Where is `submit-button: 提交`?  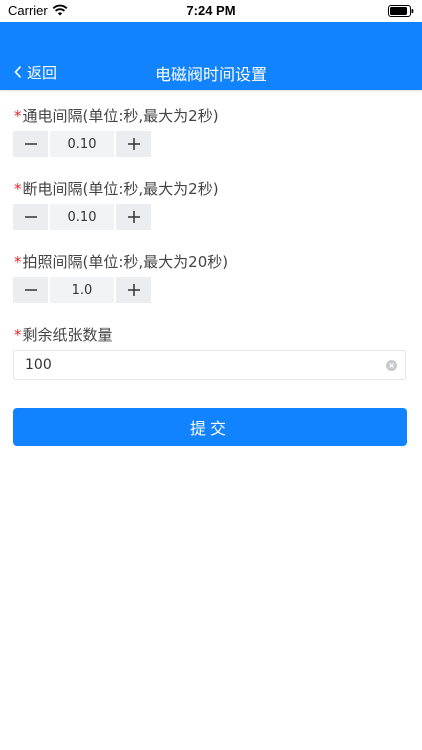 submit-button: 提交 is located at coordinates (210, 427).